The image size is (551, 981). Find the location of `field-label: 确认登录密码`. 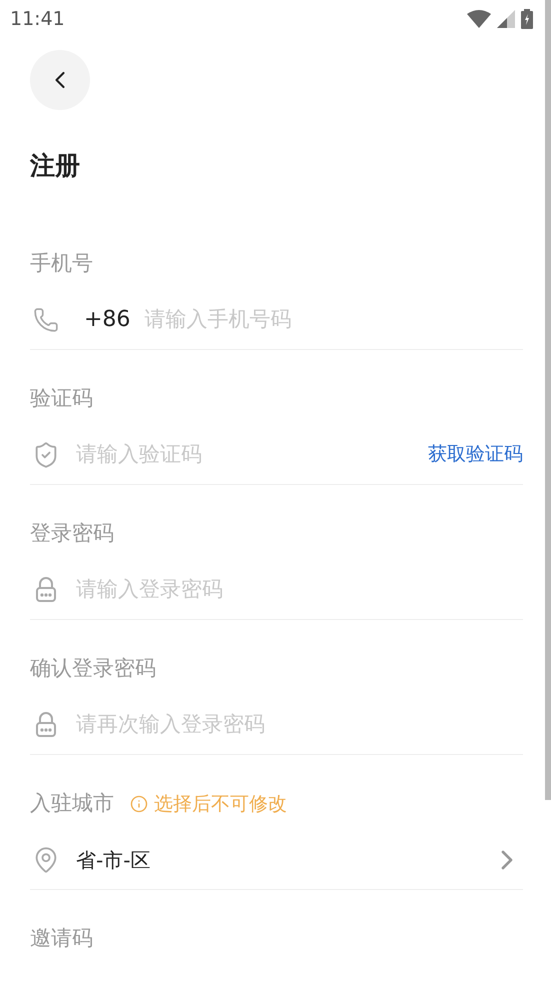

field-label: 确认登录密码 is located at coordinates (93, 668).